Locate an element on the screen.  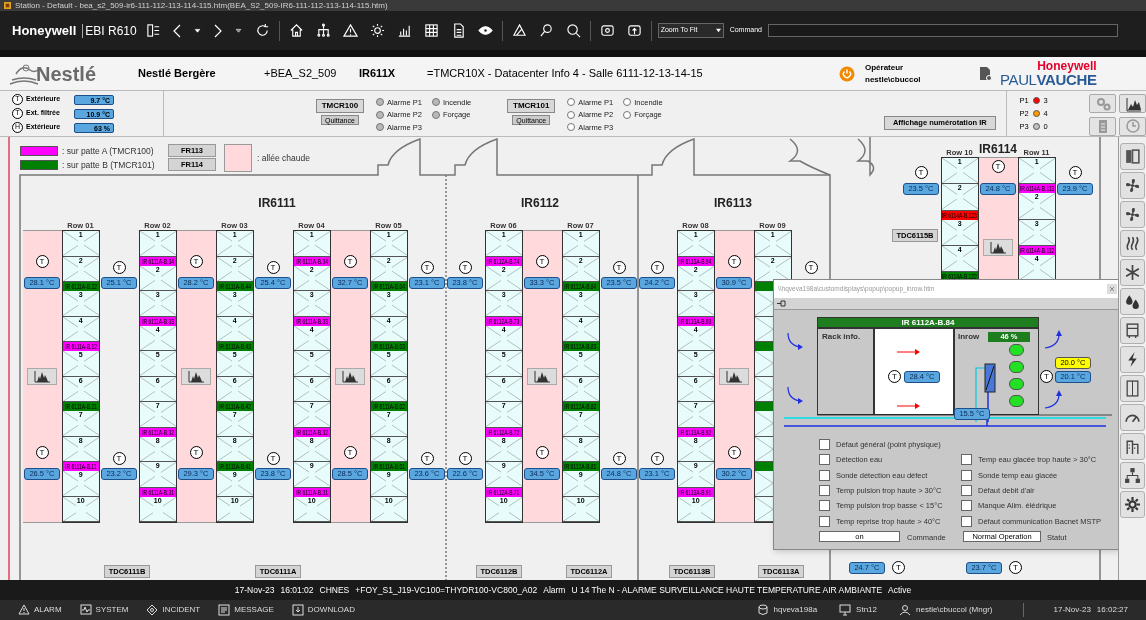
network-button is located at coordinates (1132, 475).